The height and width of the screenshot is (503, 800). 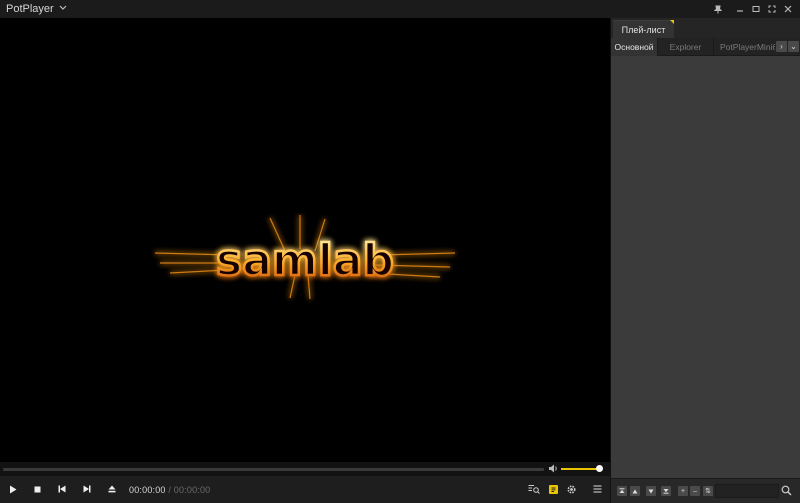 I want to click on sort-icon: ⇅, so click(x=708, y=491).